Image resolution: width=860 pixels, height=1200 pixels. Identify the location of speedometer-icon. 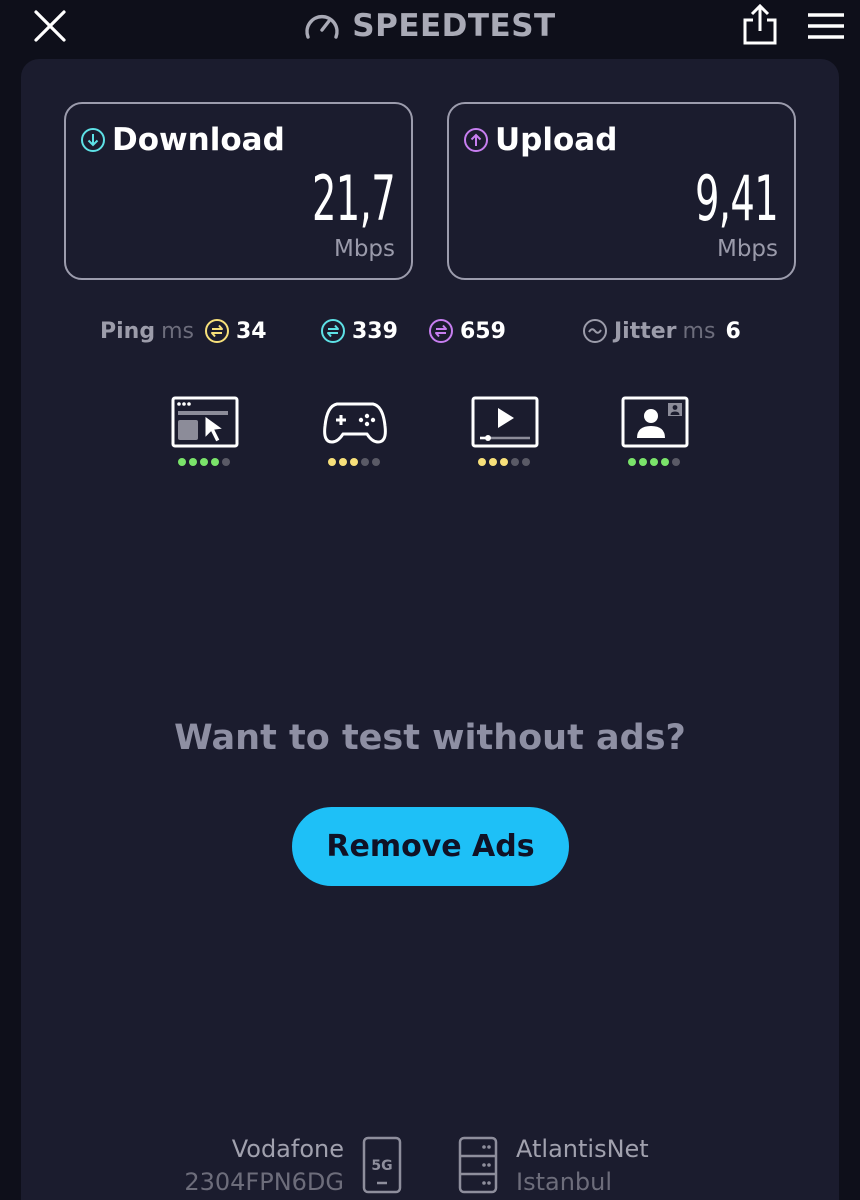
(322, 26).